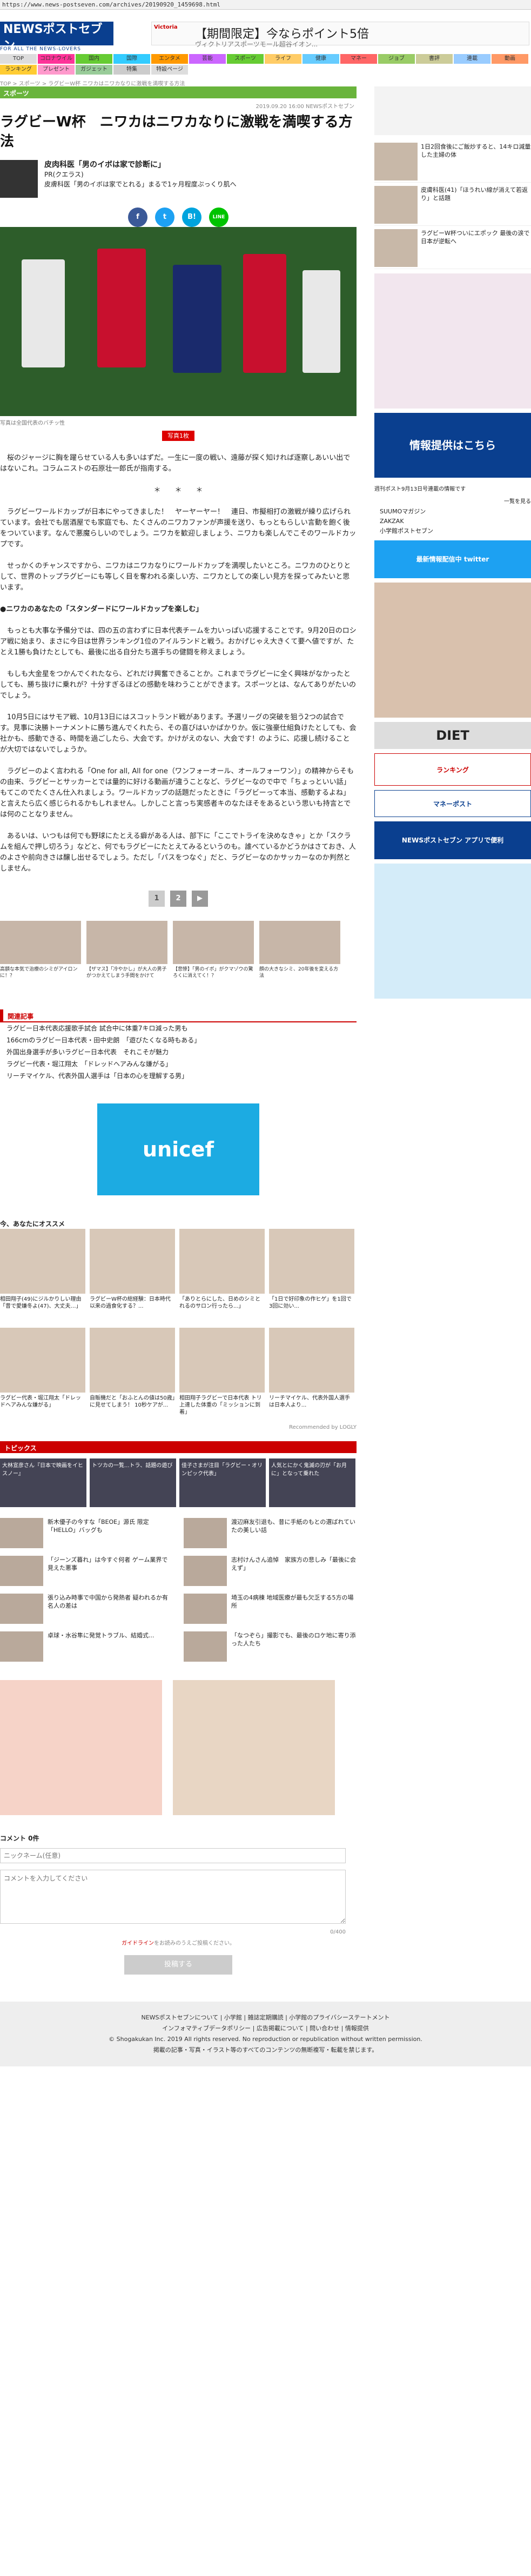 Image resolution: width=531 pixels, height=2576 pixels. I want to click on related-link: 外国出身選手が多いラグビー日本代表 それこそが魅力, so click(178, 1052).